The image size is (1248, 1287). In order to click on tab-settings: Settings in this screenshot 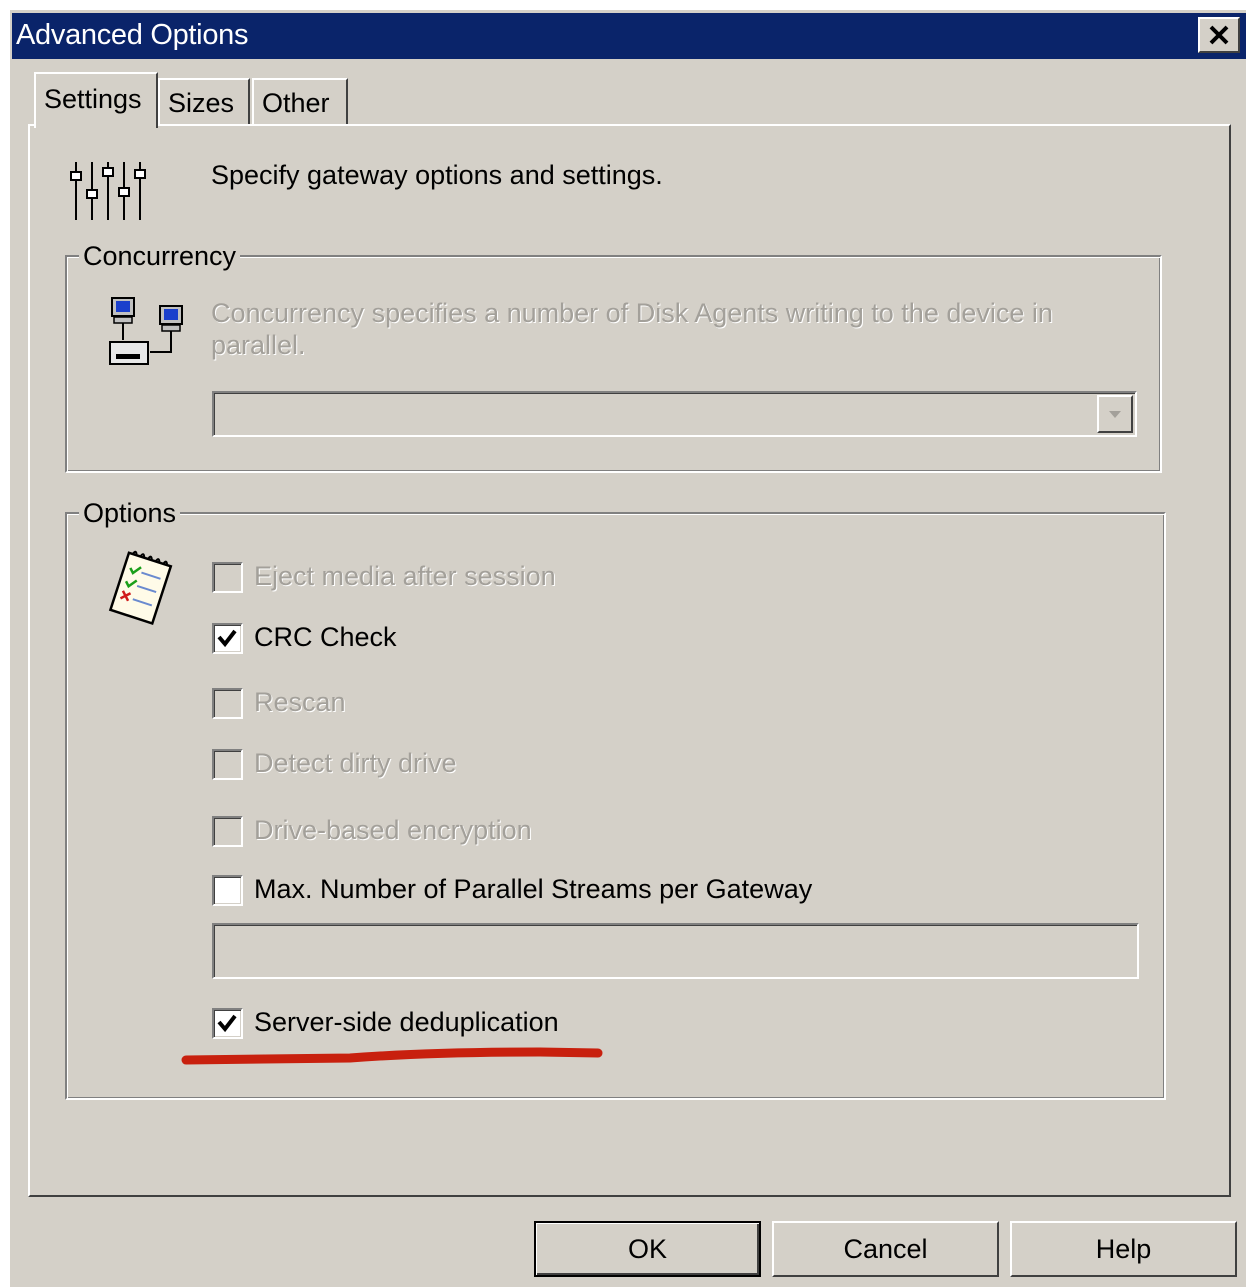, I will do `click(96, 100)`.